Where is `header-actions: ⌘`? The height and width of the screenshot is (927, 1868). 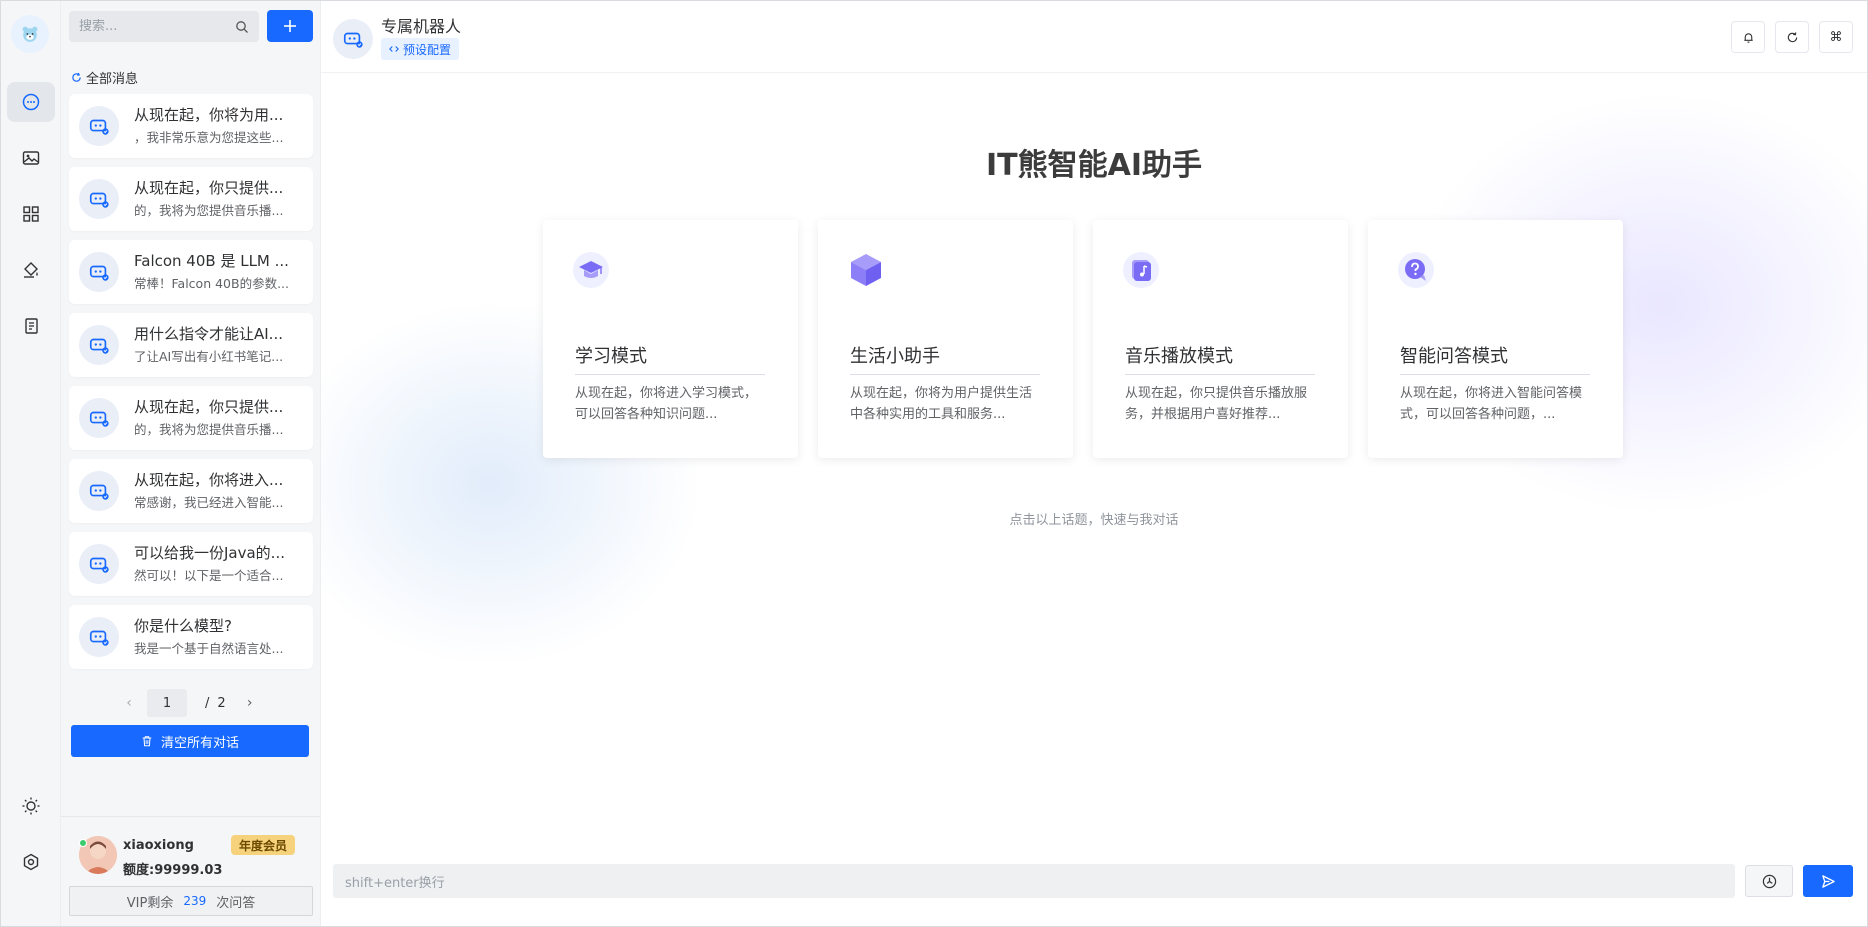
header-actions: ⌘ is located at coordinates (1792, 37).